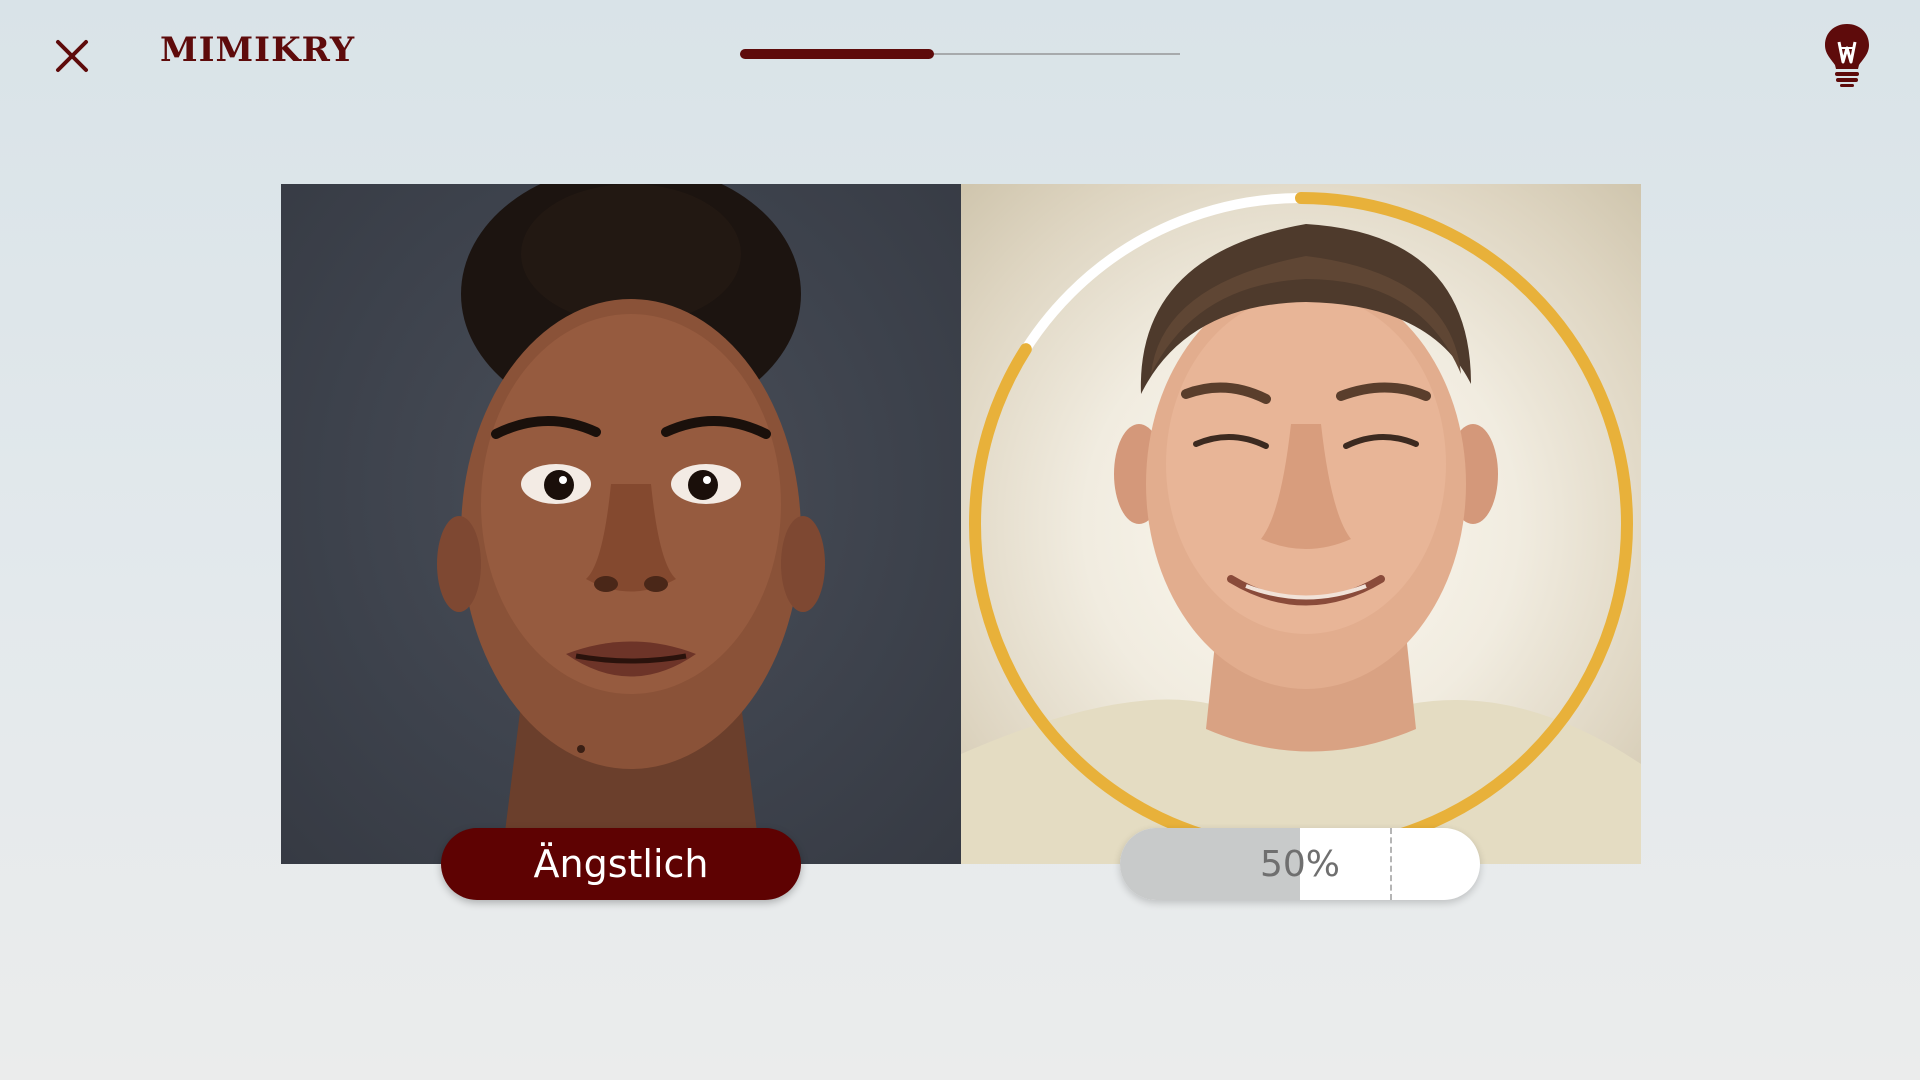 This screenshot has width=1920, height=1080. I want to click on app-title: MIMIKRY, so click(258, 50).